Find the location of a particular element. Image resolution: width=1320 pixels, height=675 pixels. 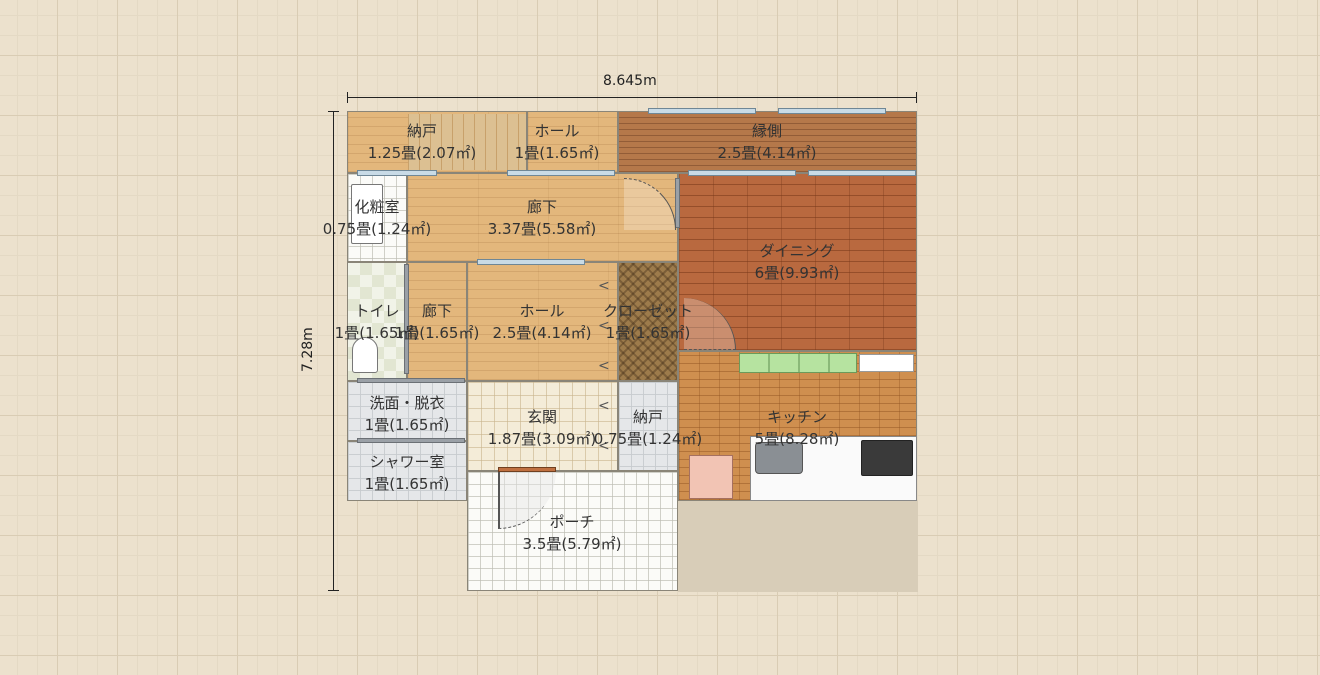

dining-chairs is located at coordinates (798, 363).